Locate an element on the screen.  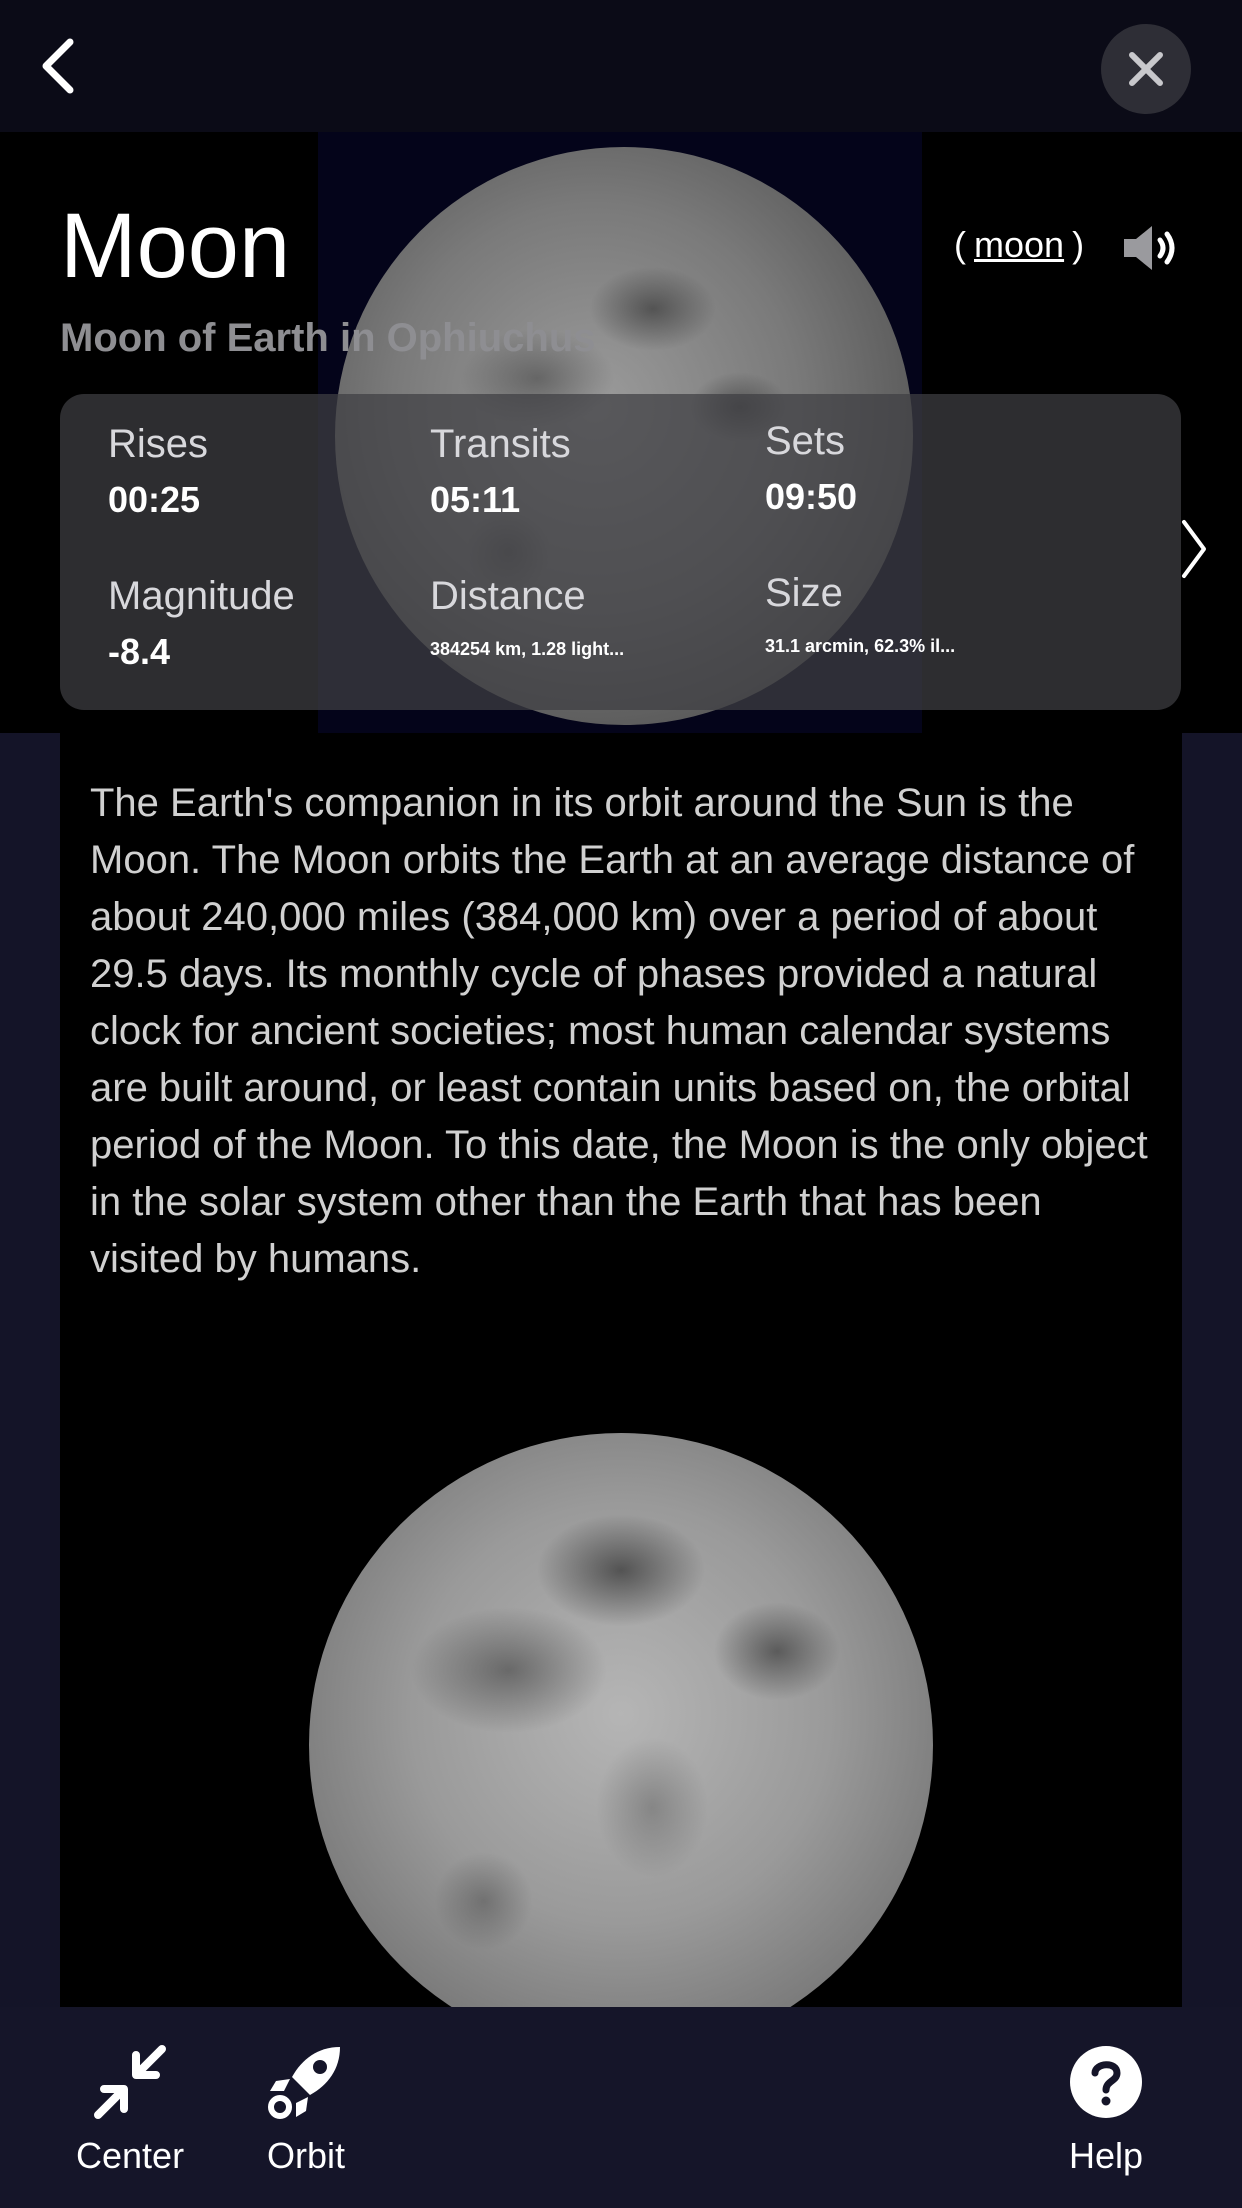
sets-label: Sets is located at coordinates (805, 441).